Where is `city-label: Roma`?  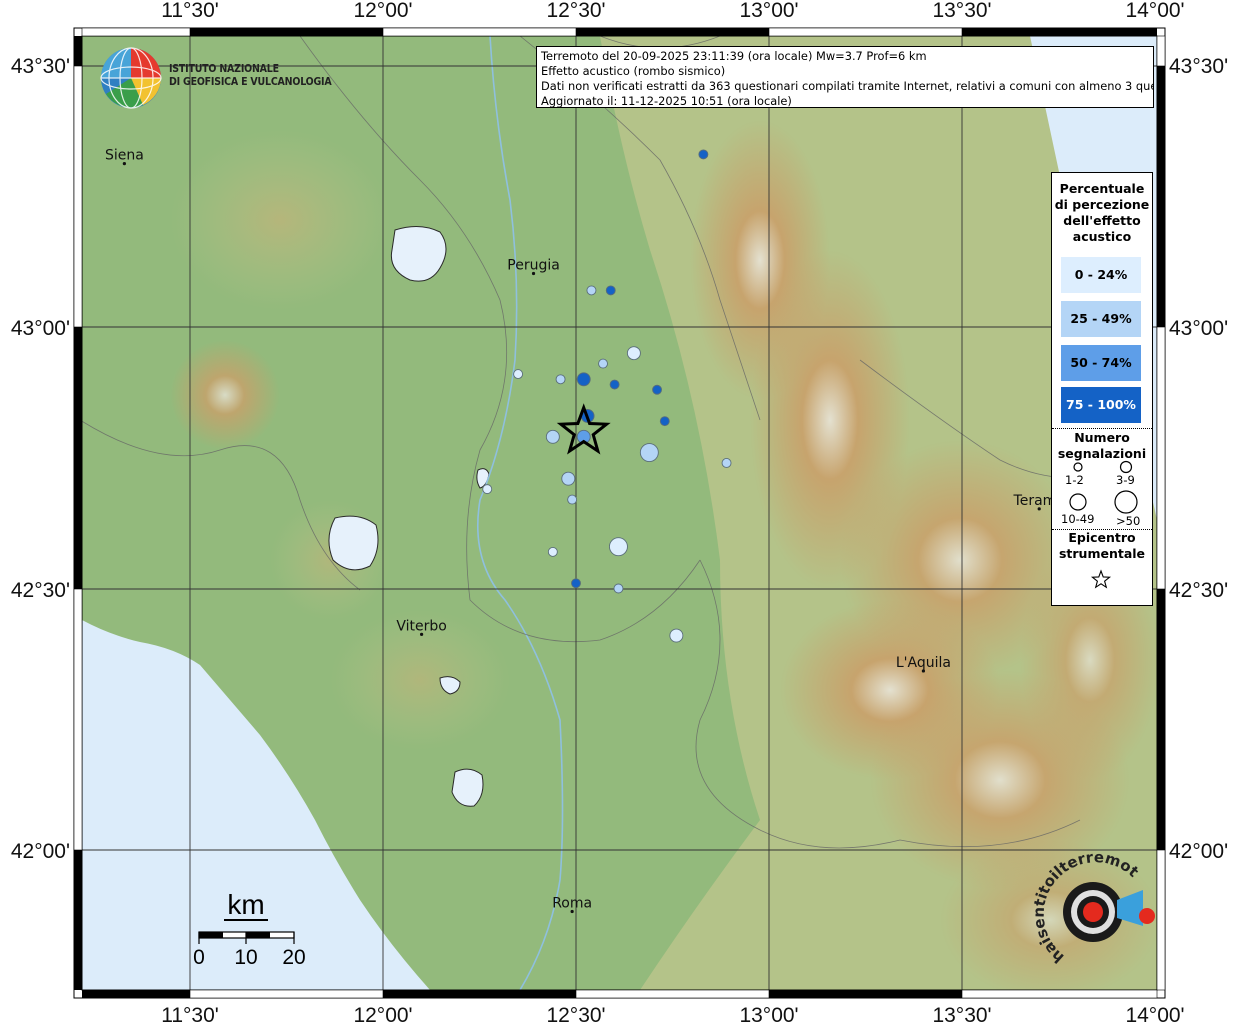 city-label: Roma is located at coordinates (572, 904).